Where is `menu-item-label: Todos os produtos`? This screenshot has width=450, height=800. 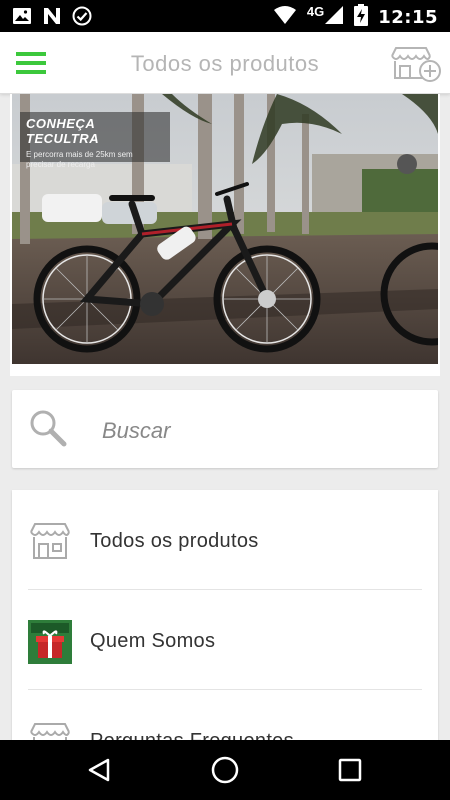
menu-item-label: Todos os produtos is located at coordinates (174, 541).